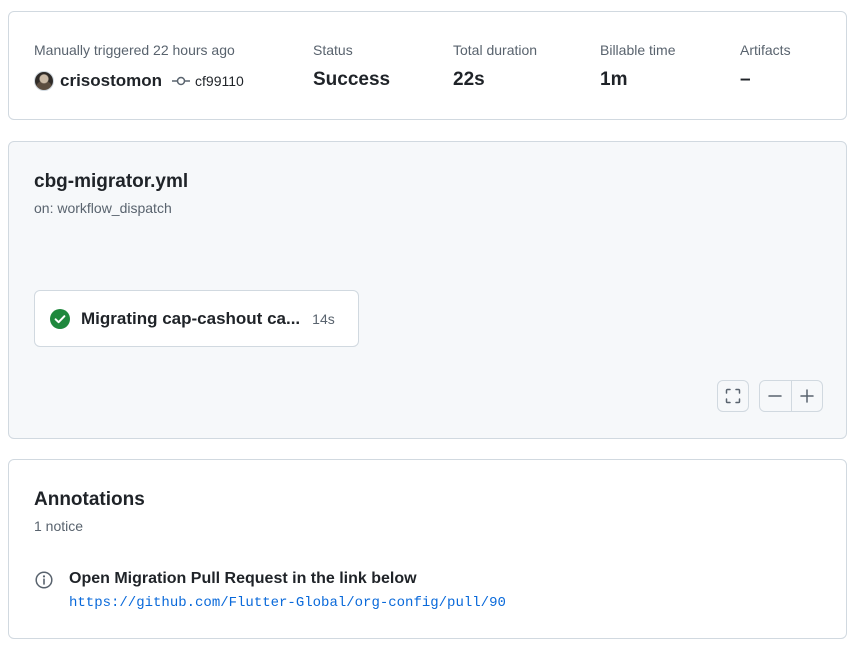 Image resolution: width=861 pixels, height=649 pixels. I want to click on artifacts-label: Artifacts, so click(765, 50).